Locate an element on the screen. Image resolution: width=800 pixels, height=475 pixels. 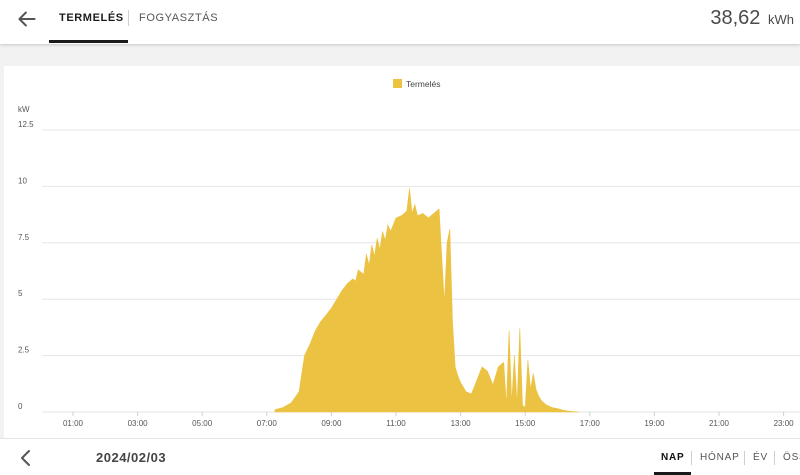
x-tick-label: 07:00 is located at coordinates (267, 423).